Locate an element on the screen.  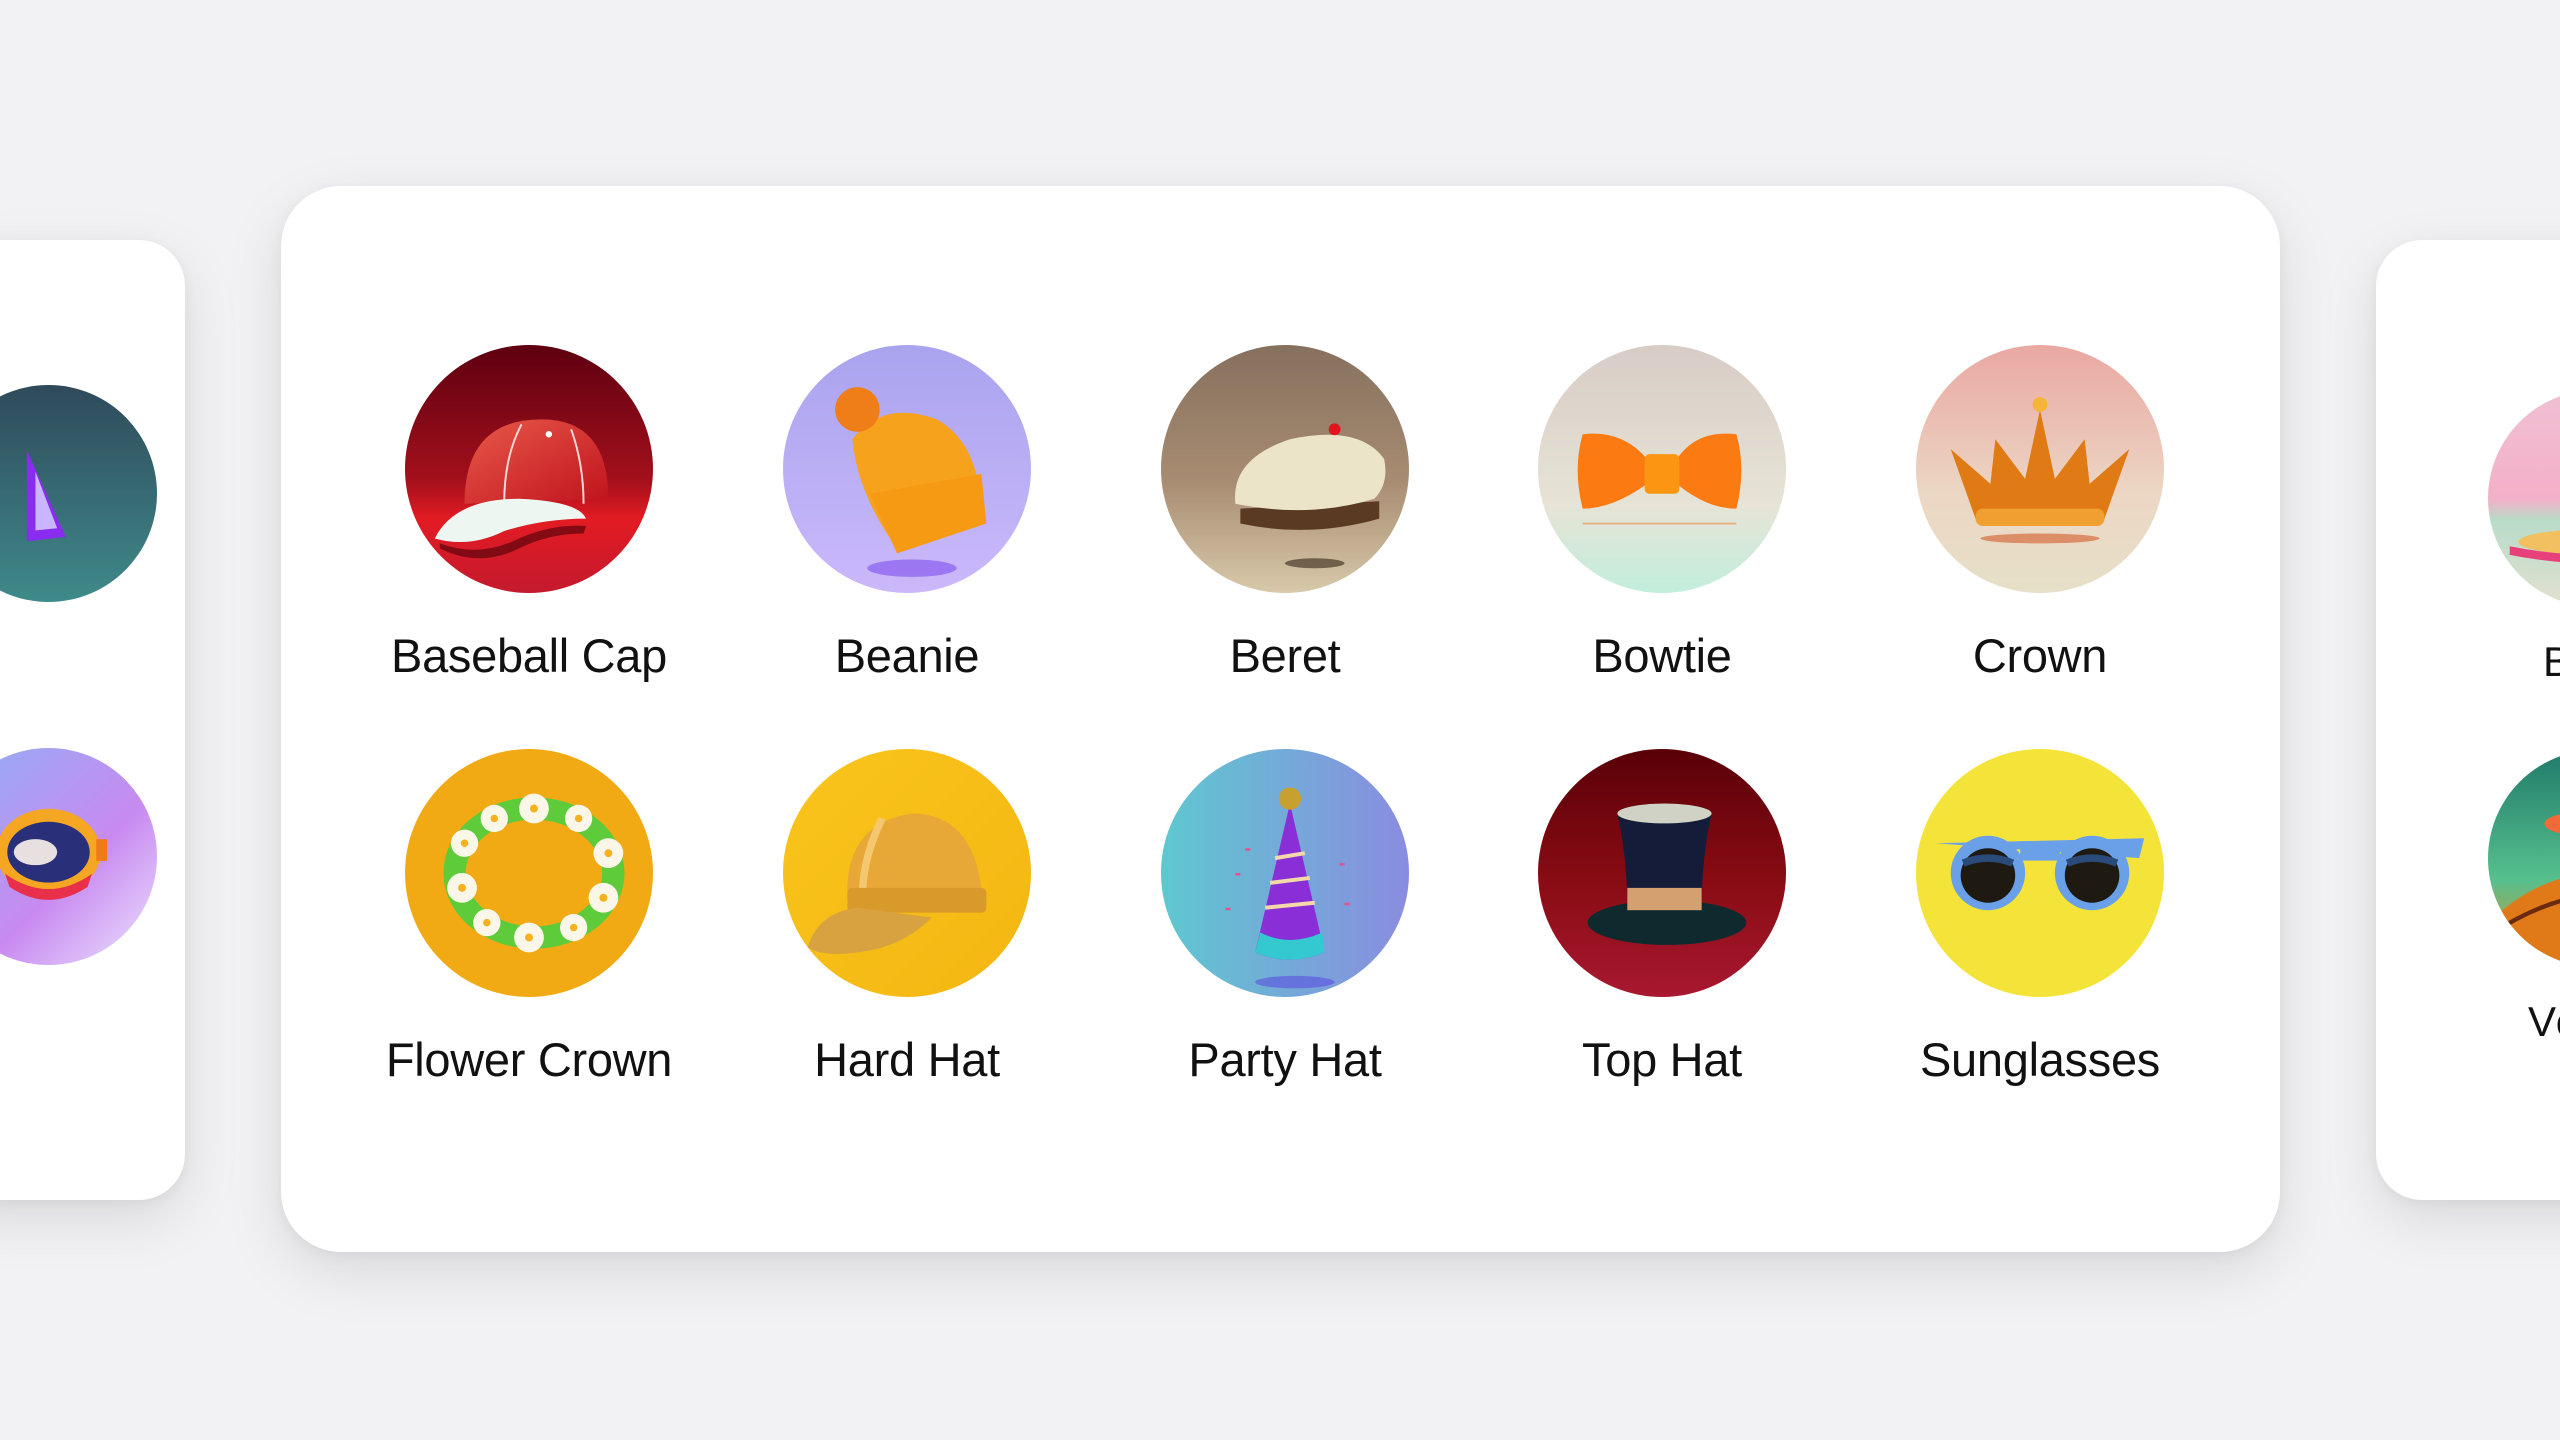
item-label: Bowtie is located at coordinates (1662, 655).